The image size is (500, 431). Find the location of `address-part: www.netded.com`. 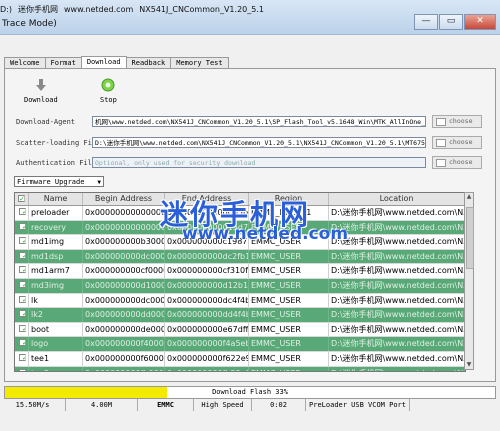

address-part: www.netded.com is located at coordinates (98, 9).